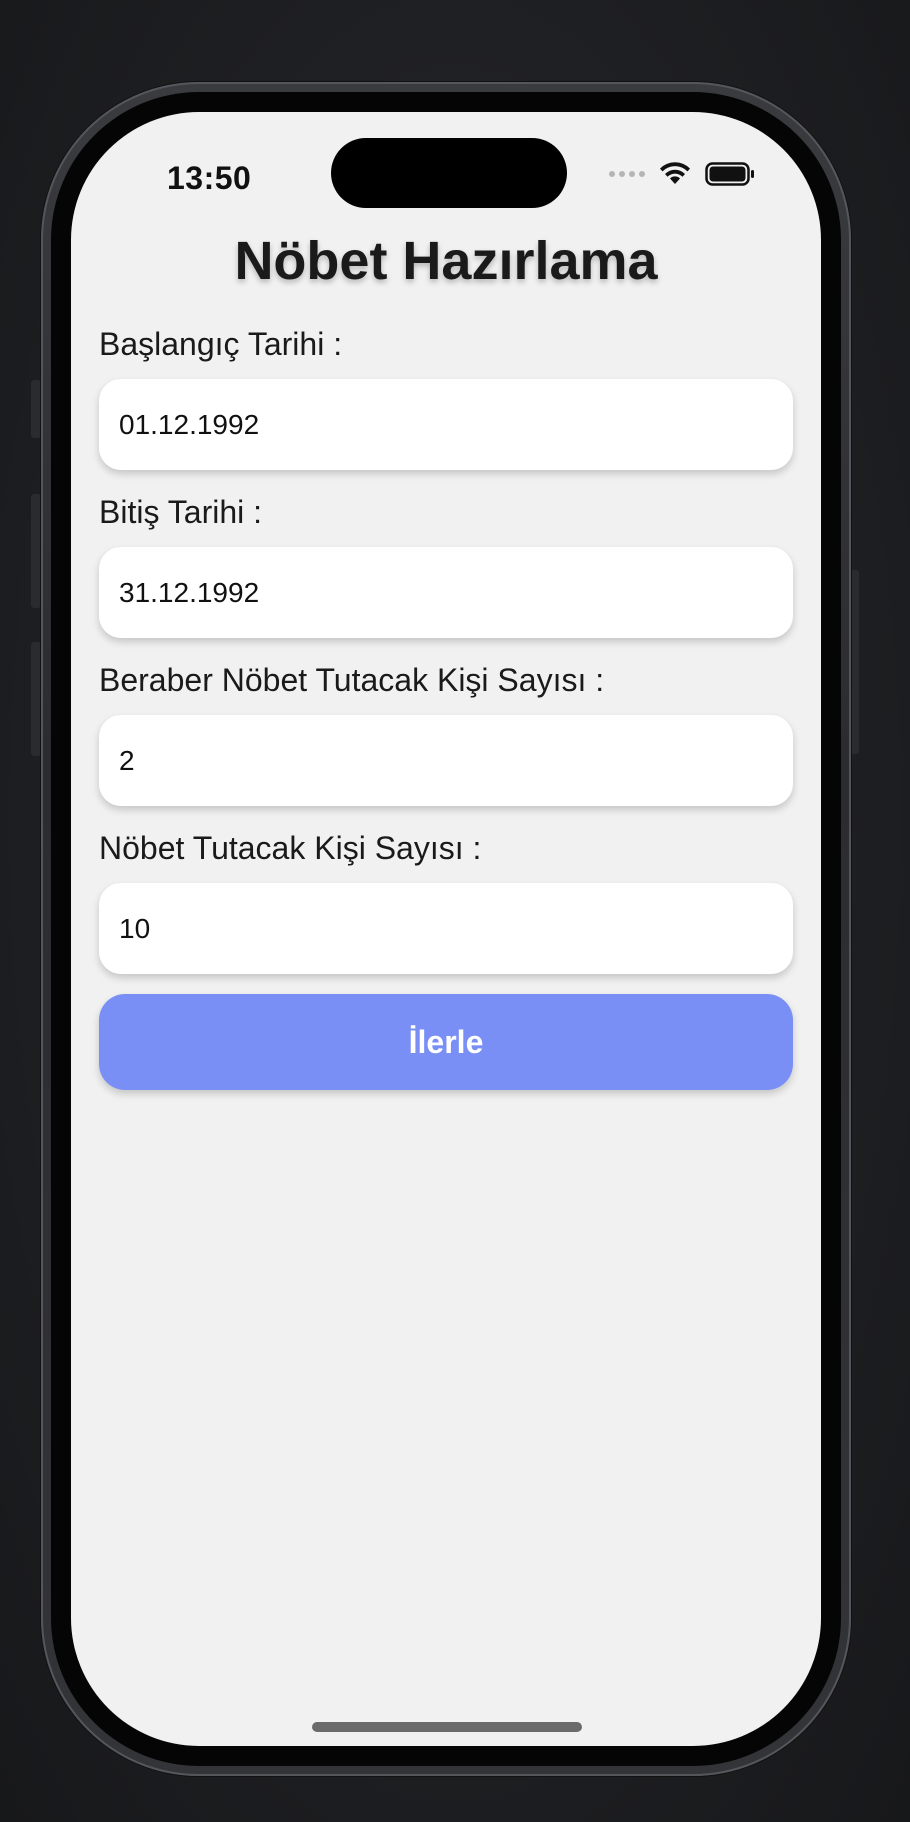 This screenshot has height=1822, width=910. What do you see at coordinates (729, 174) in the screenshot?
I see `battery-icon` at bounding box center [729, 174].